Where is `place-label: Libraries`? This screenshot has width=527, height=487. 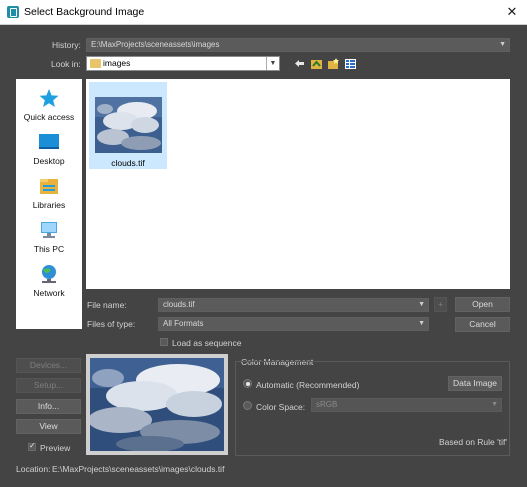 place-label: Libraries is located at coordinates (49, 205).